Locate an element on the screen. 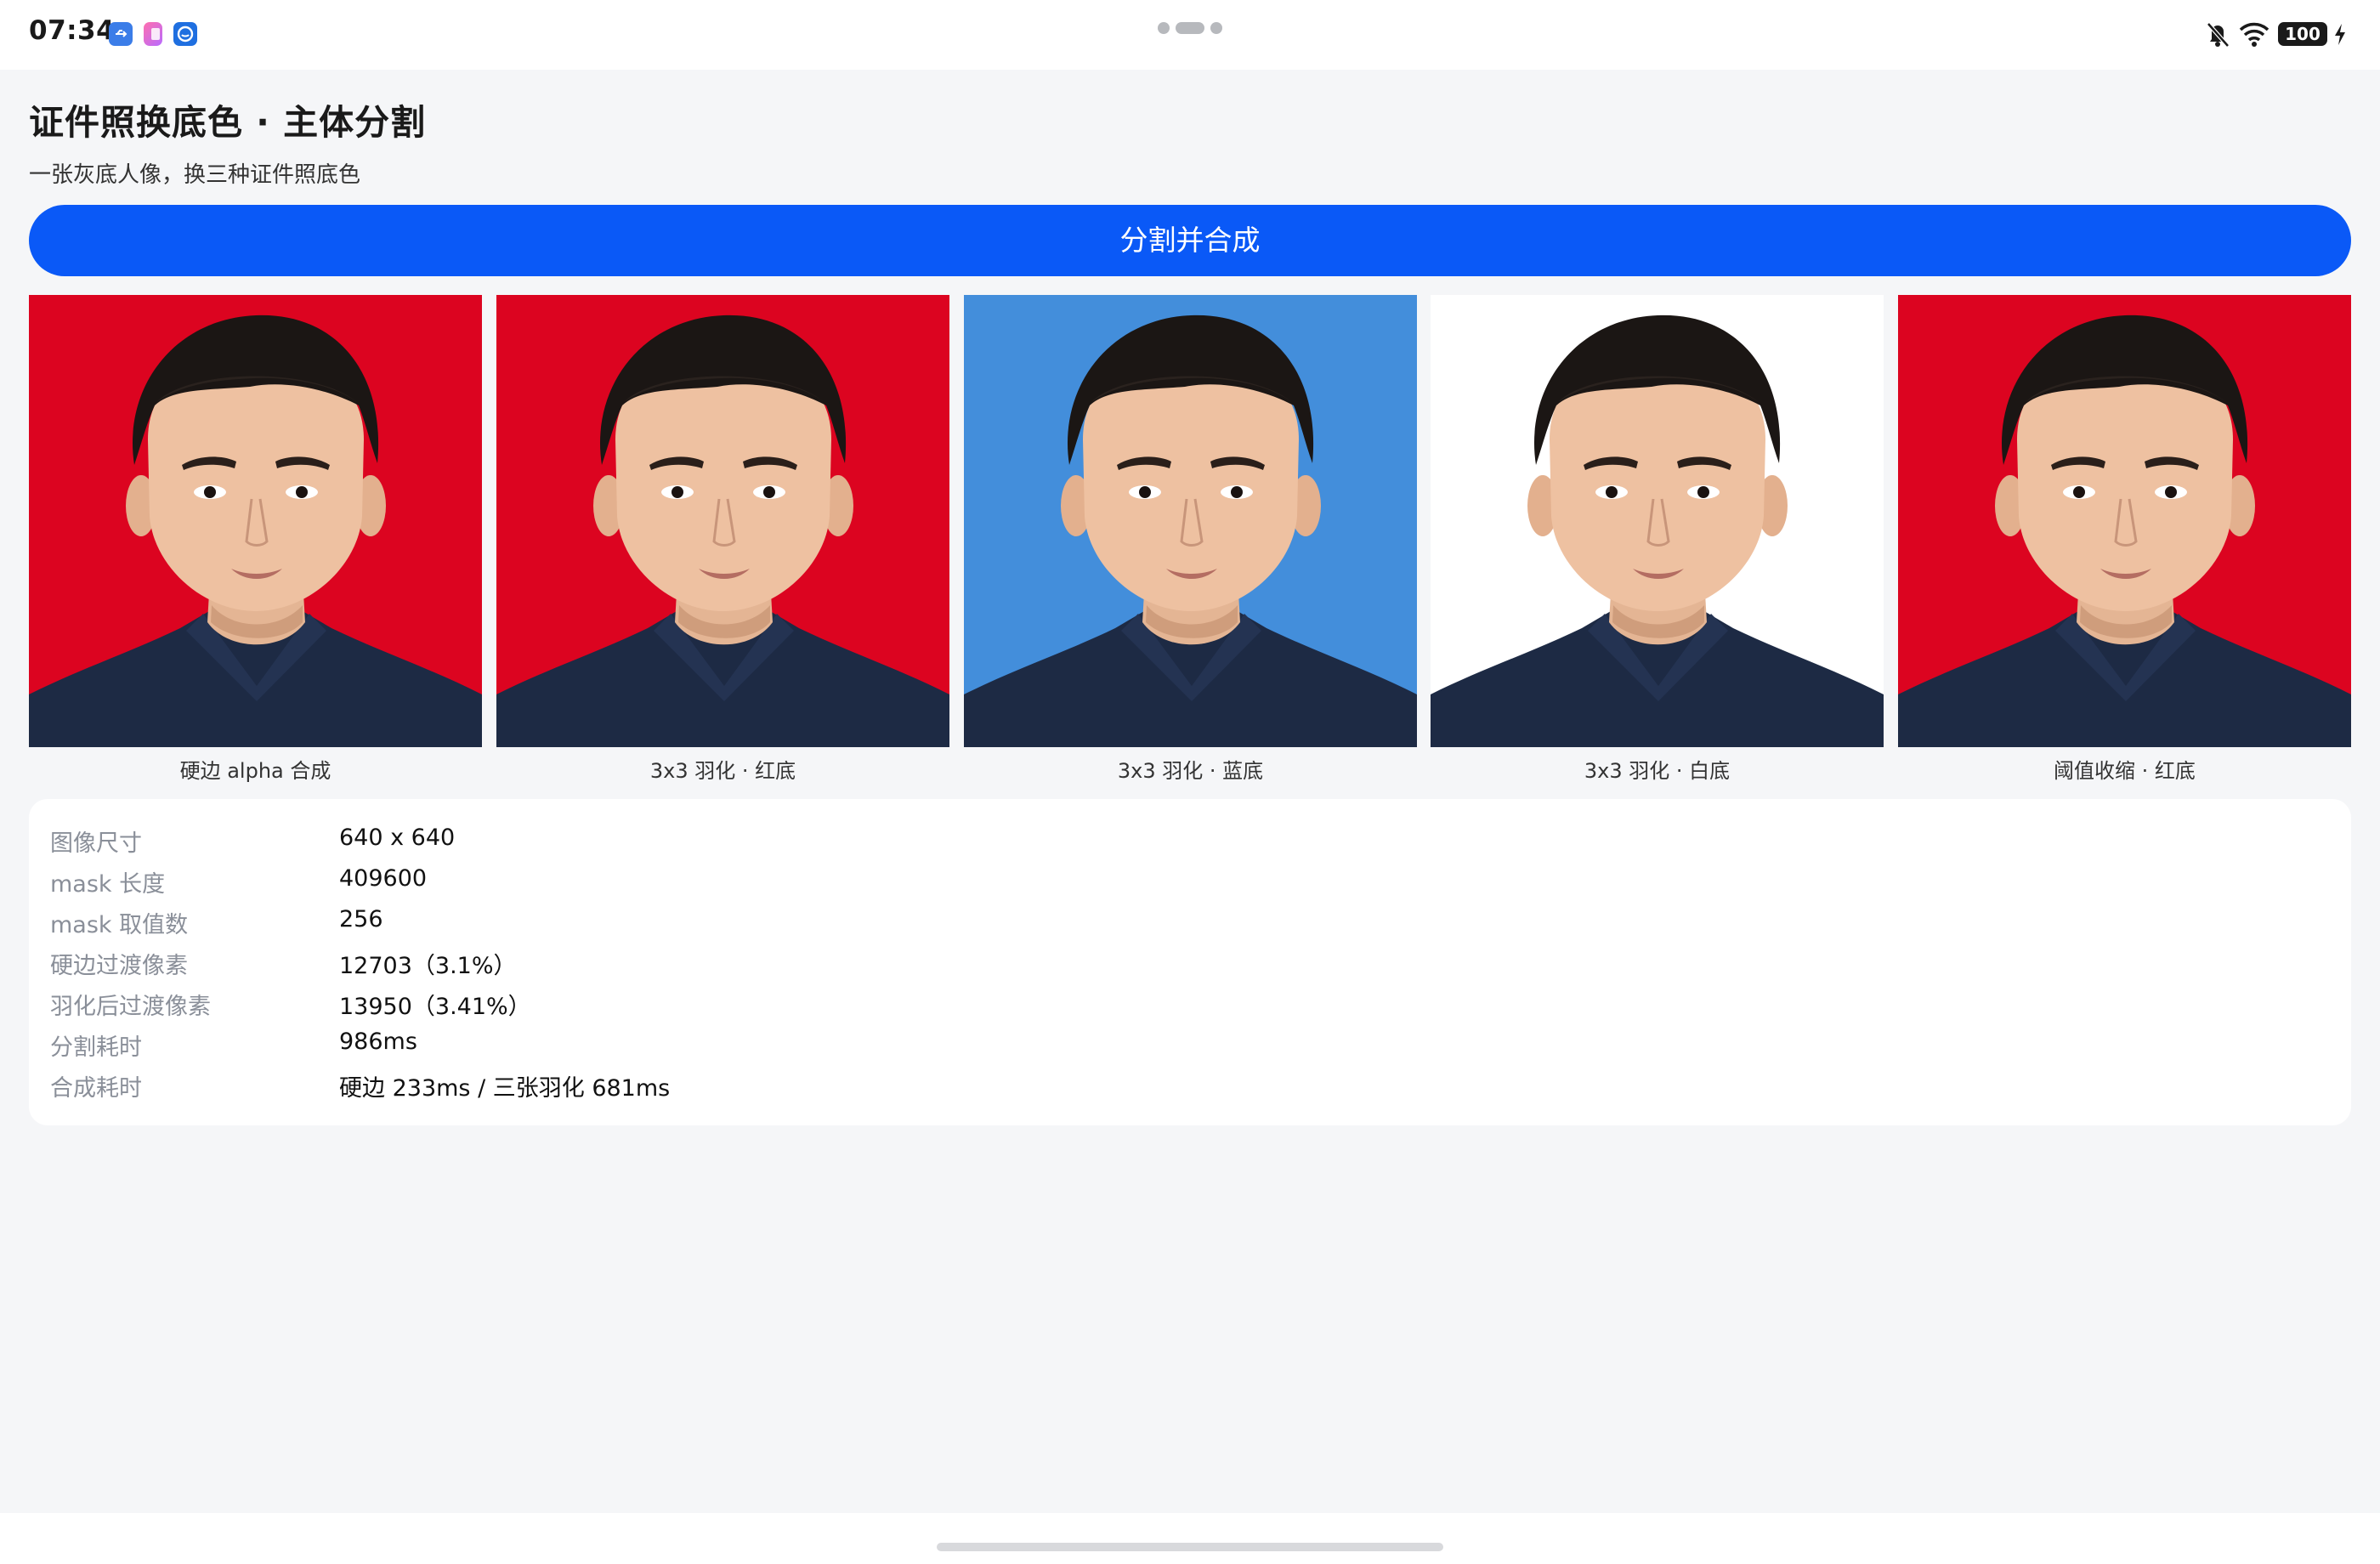 The width and height of the screenshot is (2380, 1564). bell-muted-icon is located at coordinates (2217, 34).